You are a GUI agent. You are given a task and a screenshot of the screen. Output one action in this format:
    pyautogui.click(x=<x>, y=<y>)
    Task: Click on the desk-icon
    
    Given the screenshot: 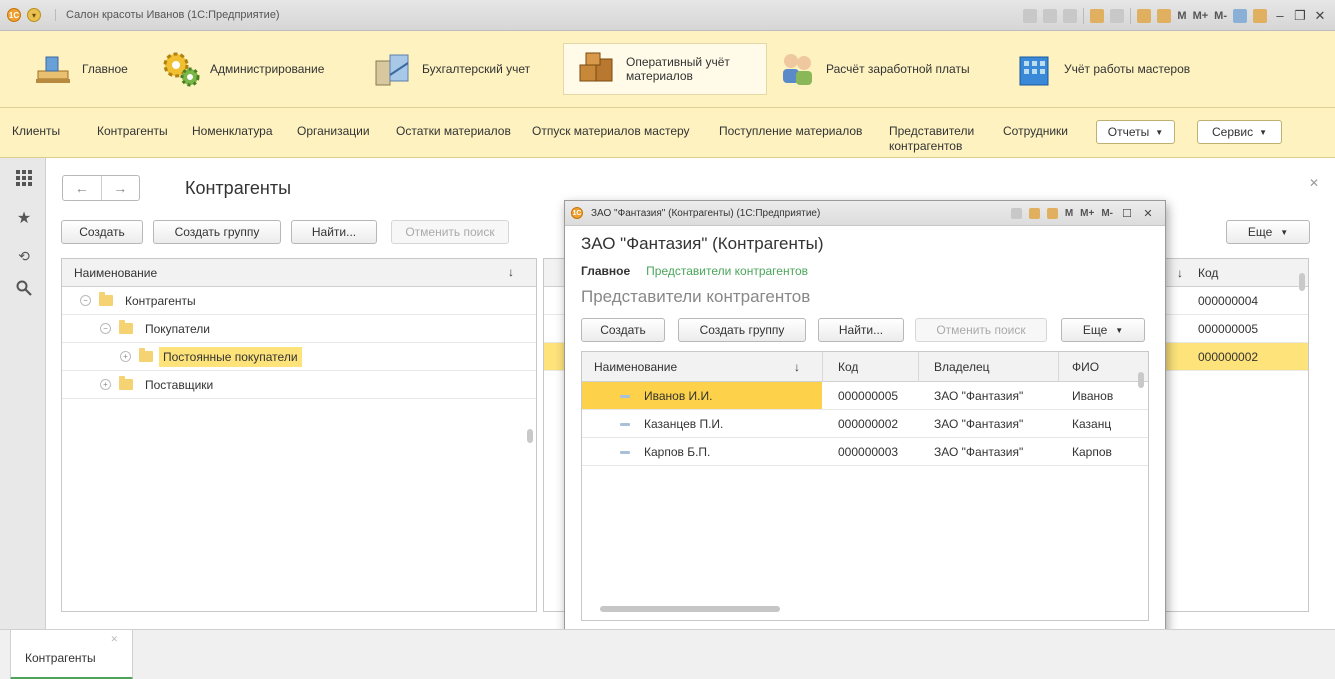 What is the action you would take?
    pyautogui.click(x=53, y=69)
    